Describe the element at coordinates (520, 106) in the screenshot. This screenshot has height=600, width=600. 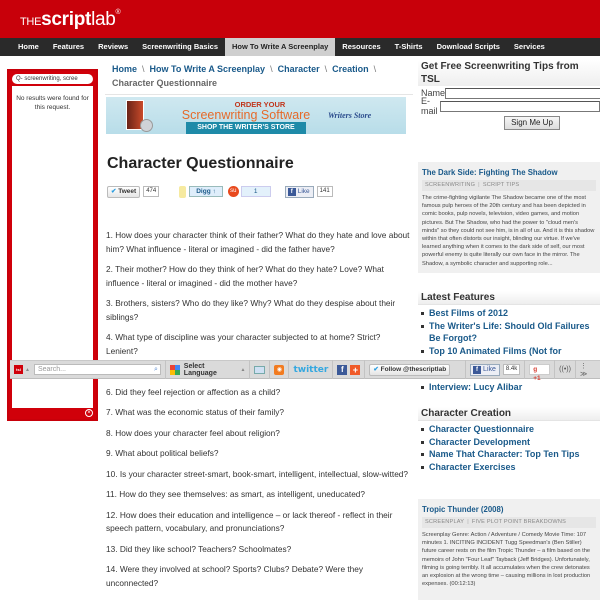
I see `email-field` at that location.